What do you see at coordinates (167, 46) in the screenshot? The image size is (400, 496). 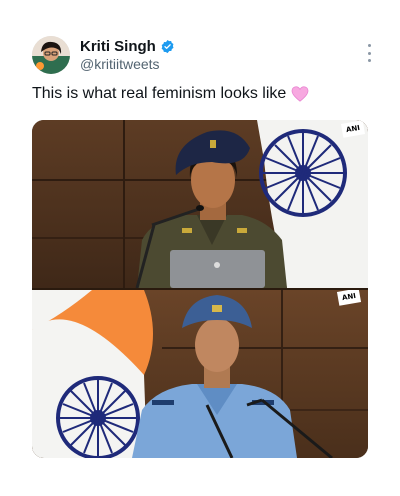 I see `verified-badge-icon` at bounding box center [167, 46].